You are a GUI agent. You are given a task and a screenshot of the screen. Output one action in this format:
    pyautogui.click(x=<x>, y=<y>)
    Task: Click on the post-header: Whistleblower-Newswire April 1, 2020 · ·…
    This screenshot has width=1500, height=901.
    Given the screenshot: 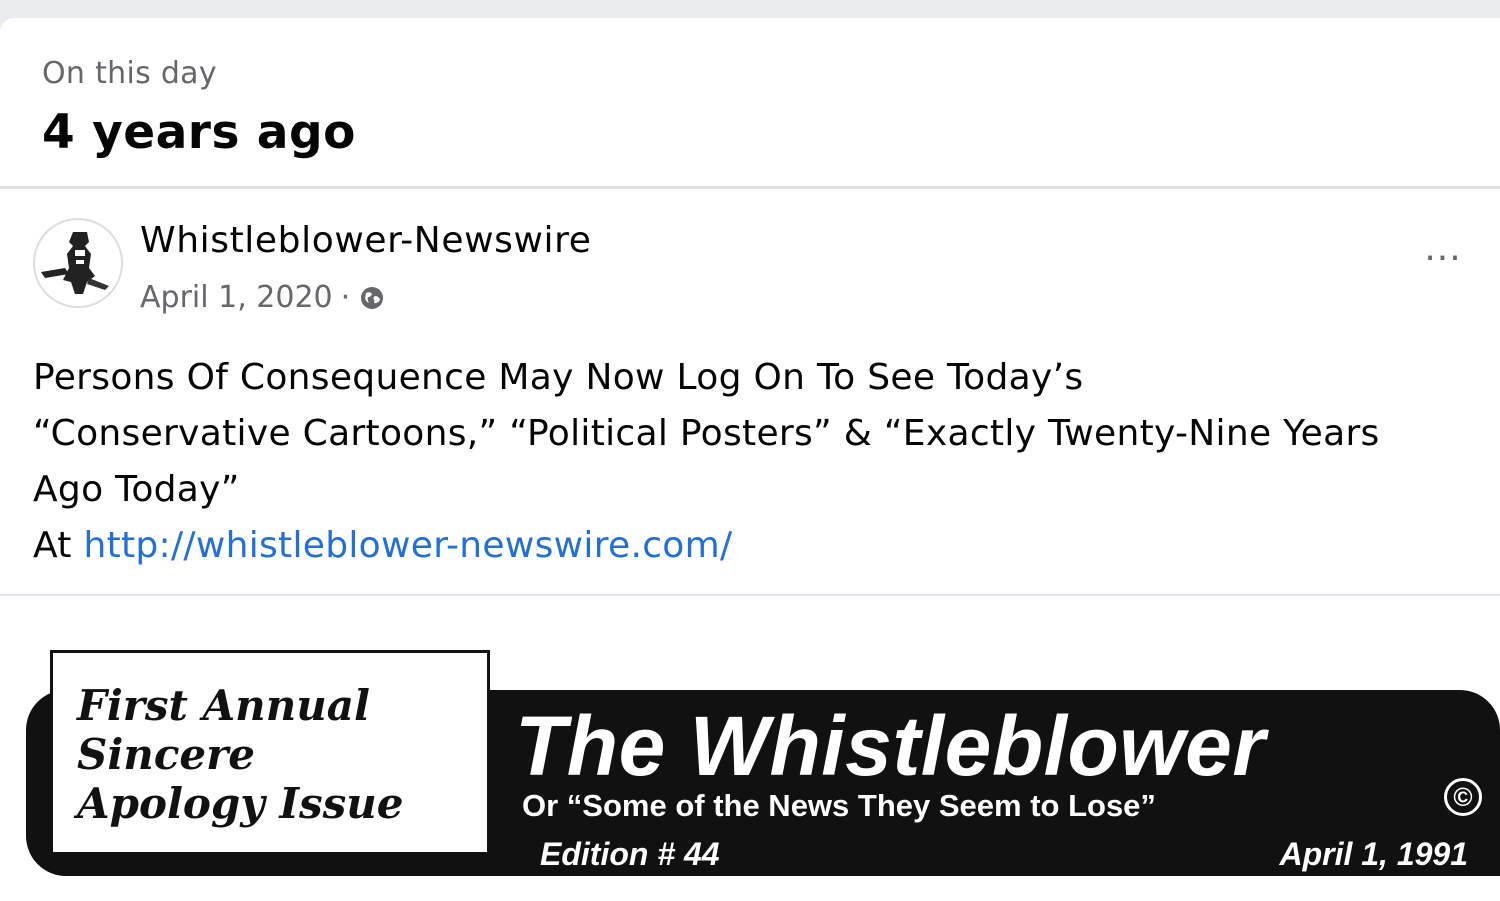 What is the action you would take?
    pyautogui.click(x=753, y=264)
    